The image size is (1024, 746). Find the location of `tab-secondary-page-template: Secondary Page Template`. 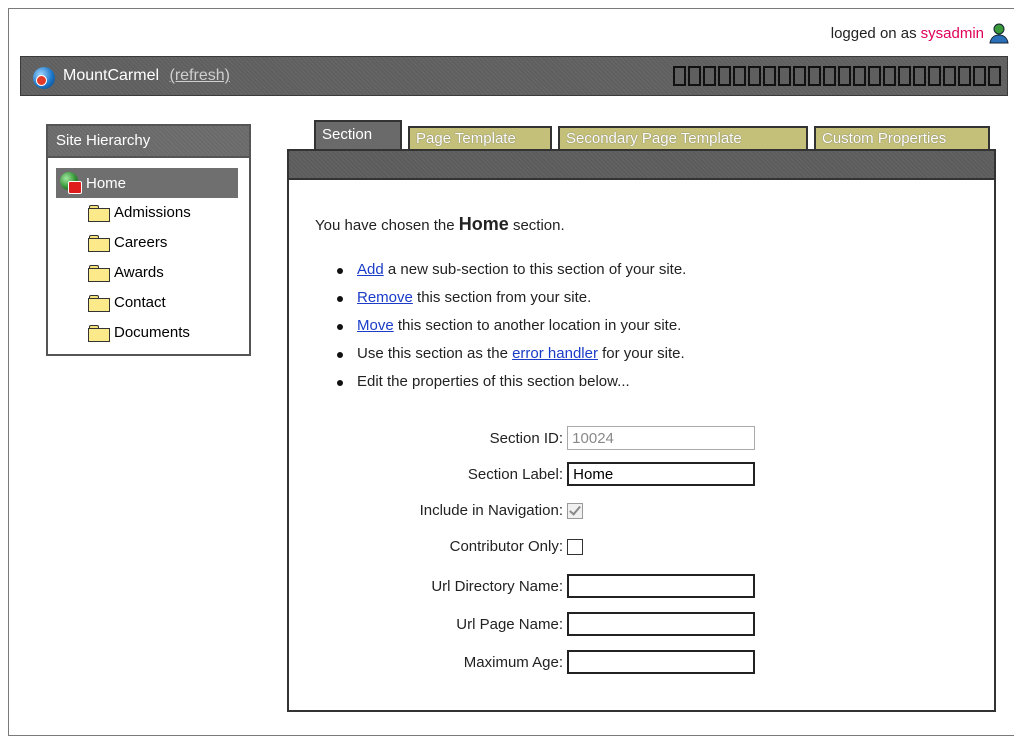

tab-secondary-page-template: Secondary Page Template is located at coordinates (683, 138).